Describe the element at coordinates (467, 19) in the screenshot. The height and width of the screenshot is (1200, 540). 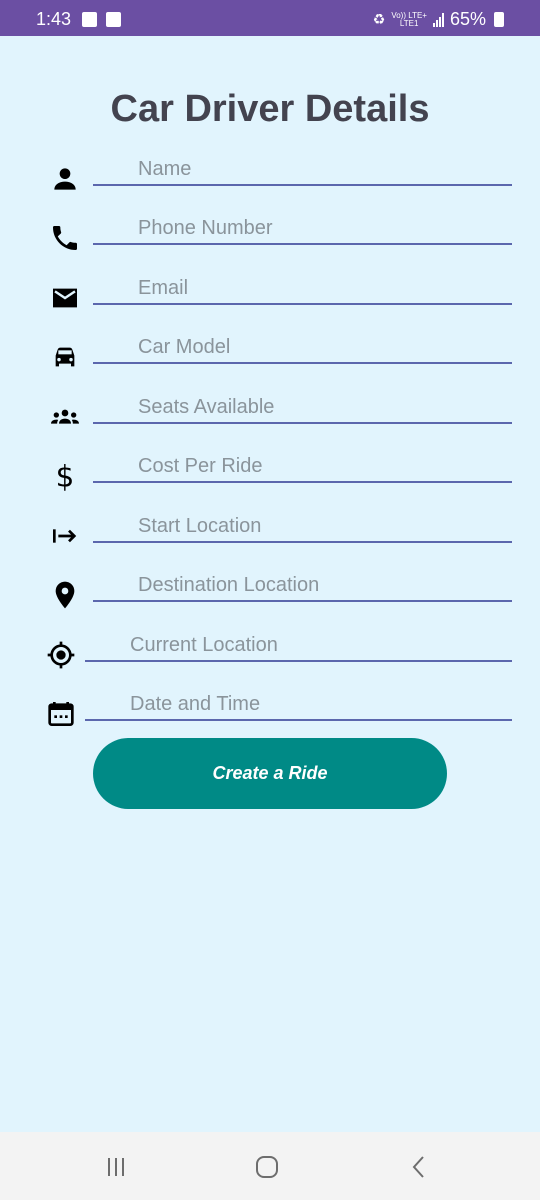
I see `battery-percent: 65%` at that location.